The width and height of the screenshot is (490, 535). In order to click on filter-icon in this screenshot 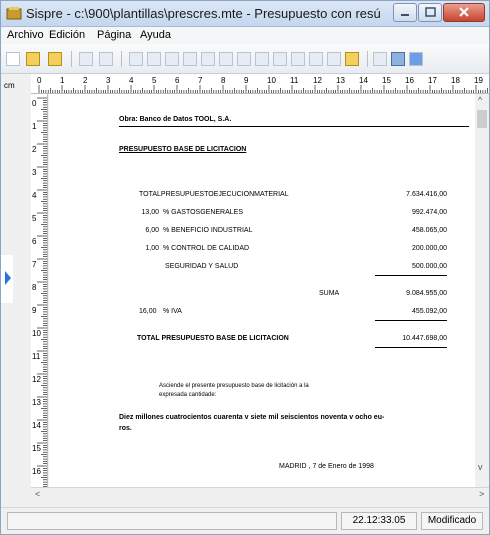, I will do `click(172, 59)`.